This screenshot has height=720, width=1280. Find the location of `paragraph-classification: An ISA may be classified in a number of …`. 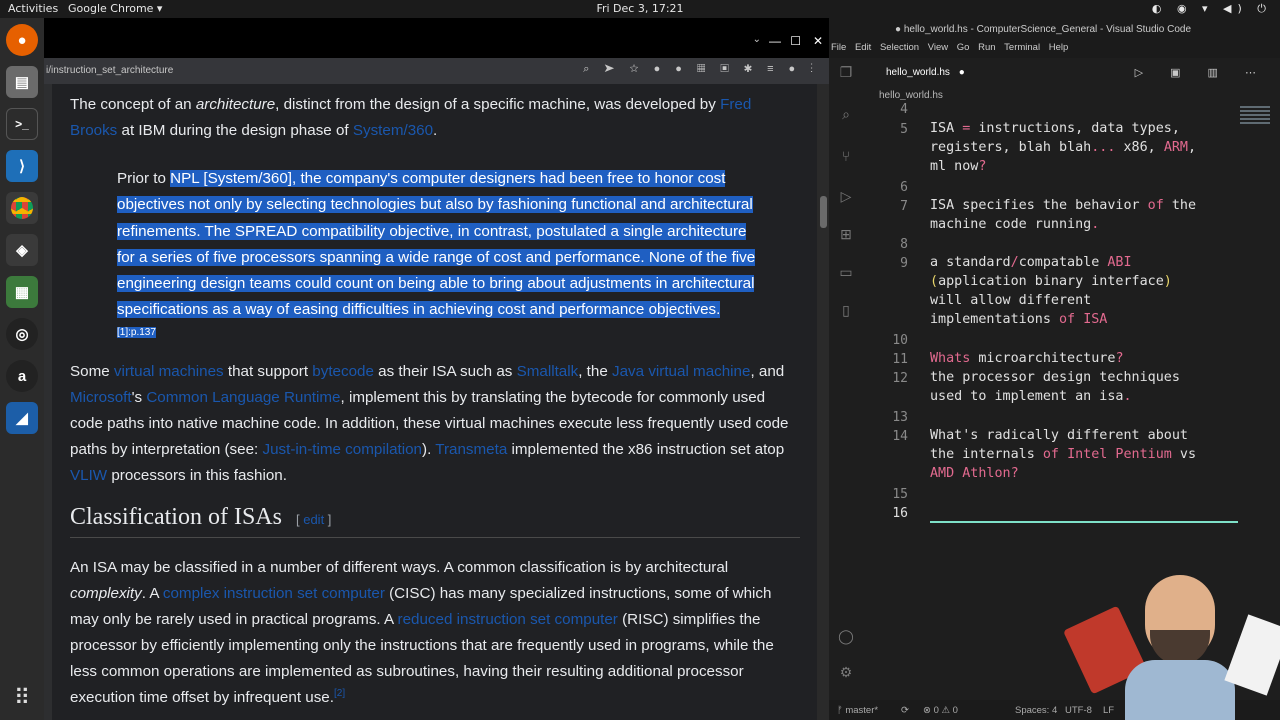

paragraph-classification: An ISA may be classified in a number of … is located at coordinates (422, 632).